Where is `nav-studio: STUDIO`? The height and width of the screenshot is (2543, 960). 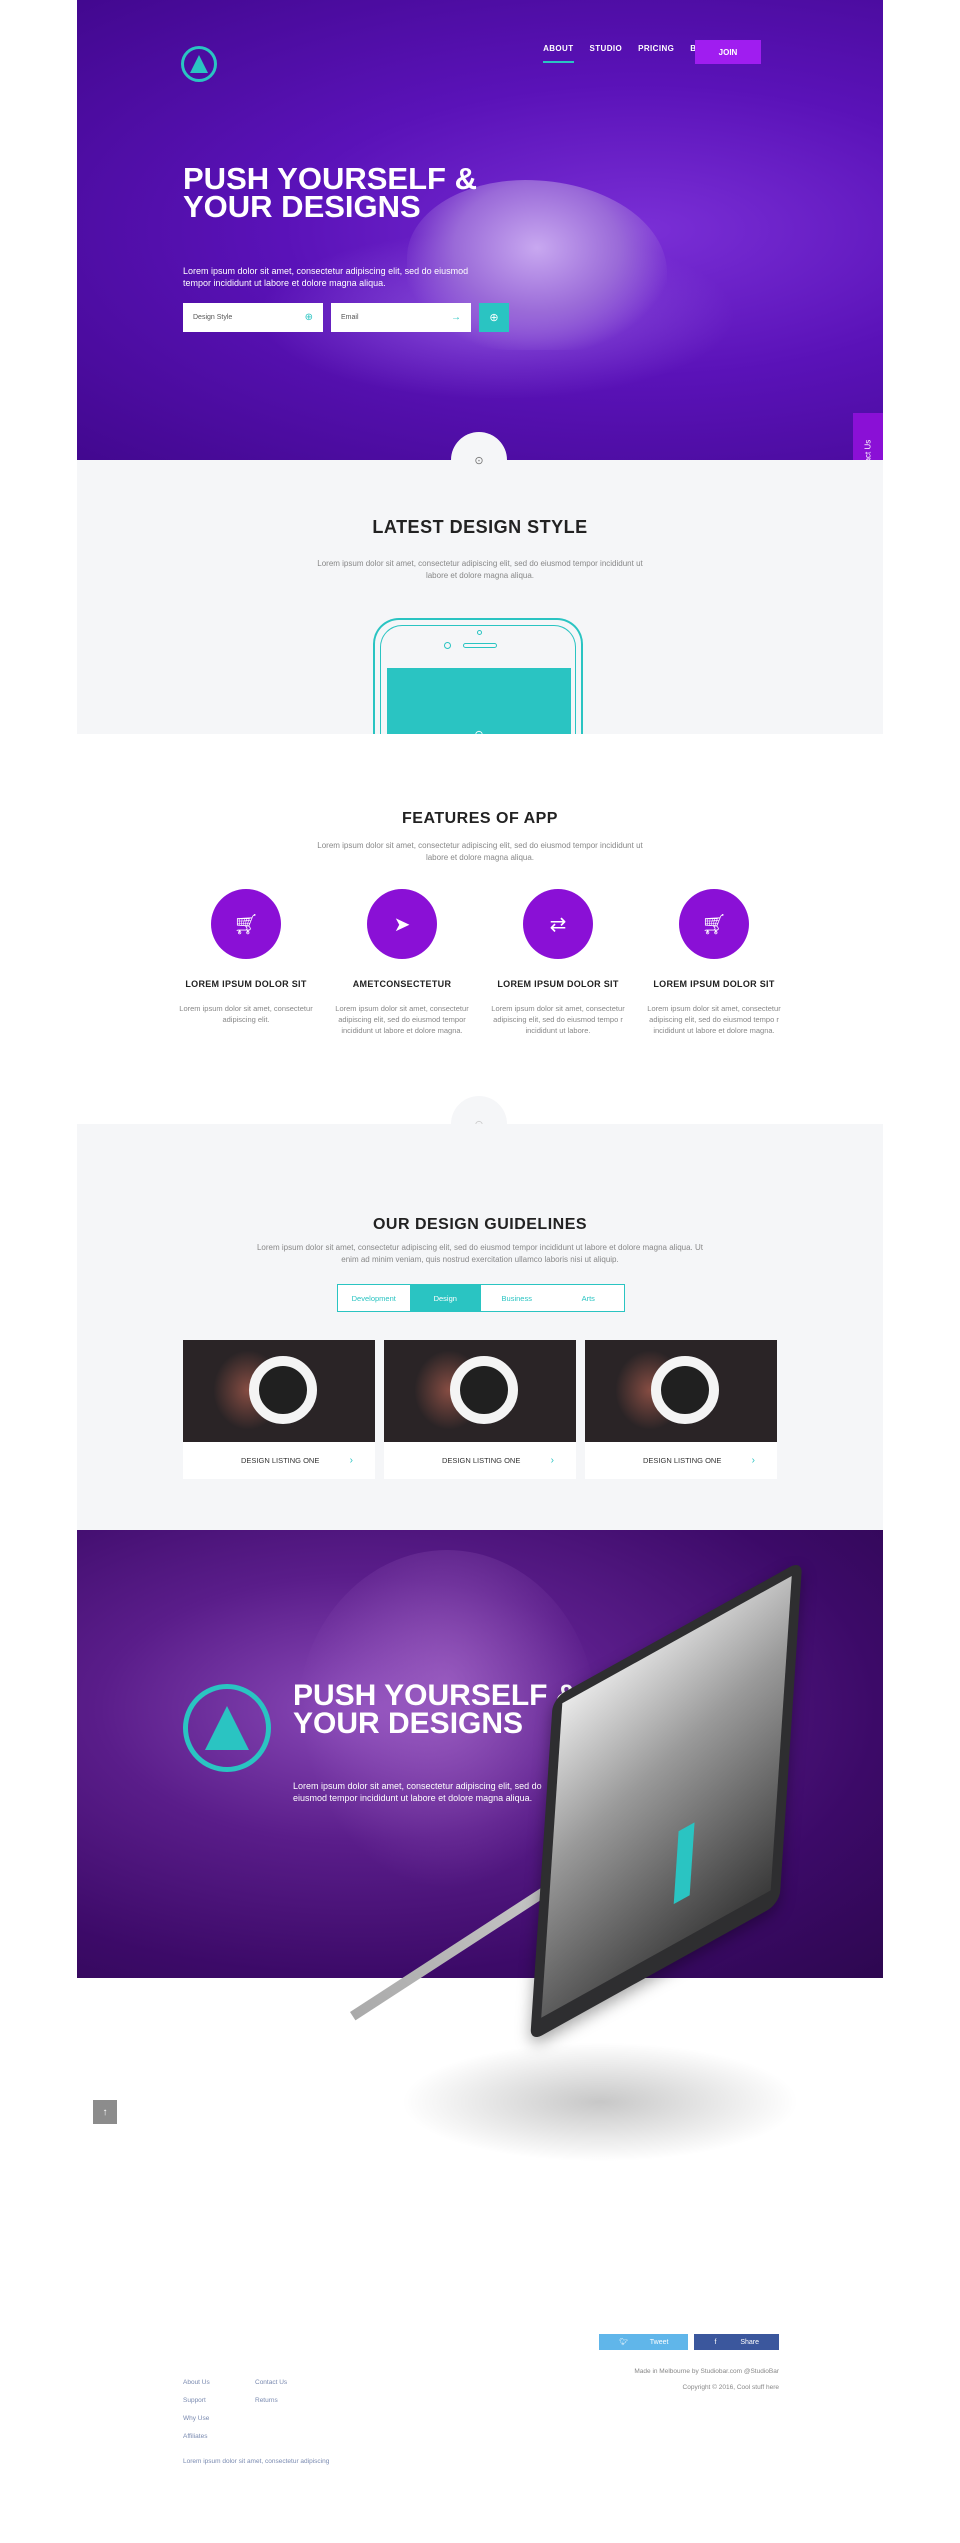 nav-studio: STUDIO is located at coordinates (606, 48).